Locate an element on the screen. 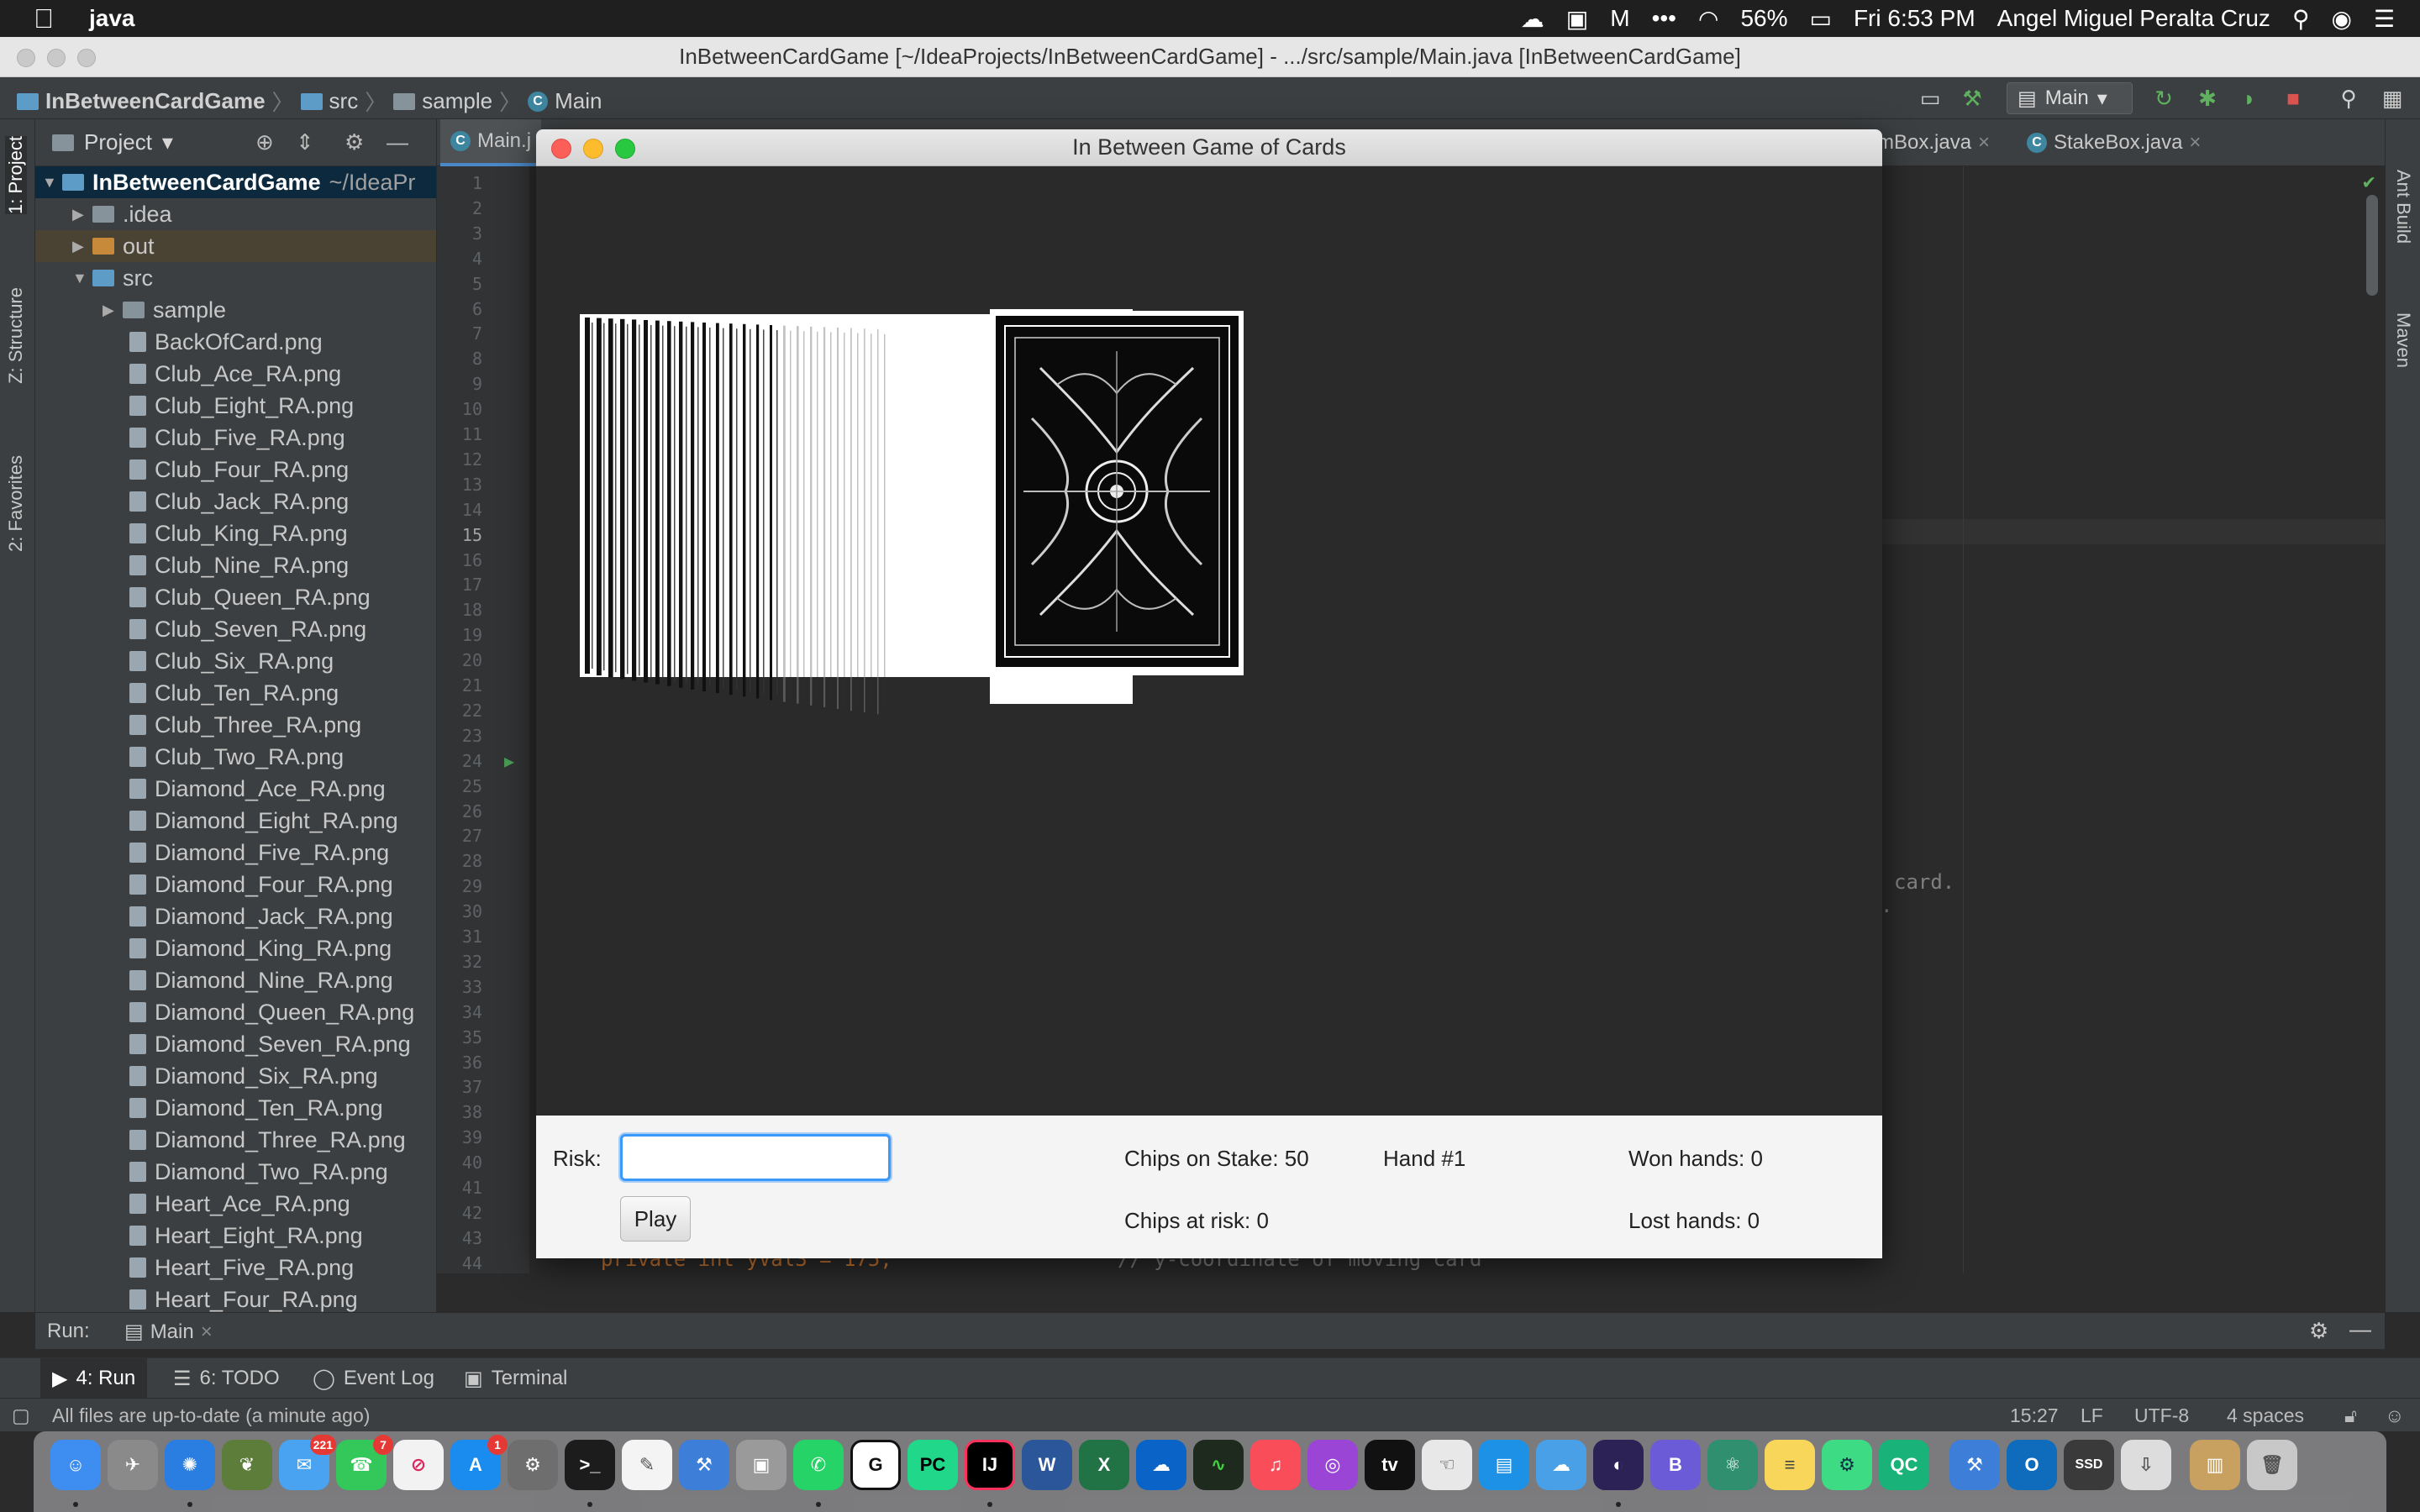 The height and width of the screenshot is (1512, 2420). game-minimize-button is located at coordinates (593, 149).